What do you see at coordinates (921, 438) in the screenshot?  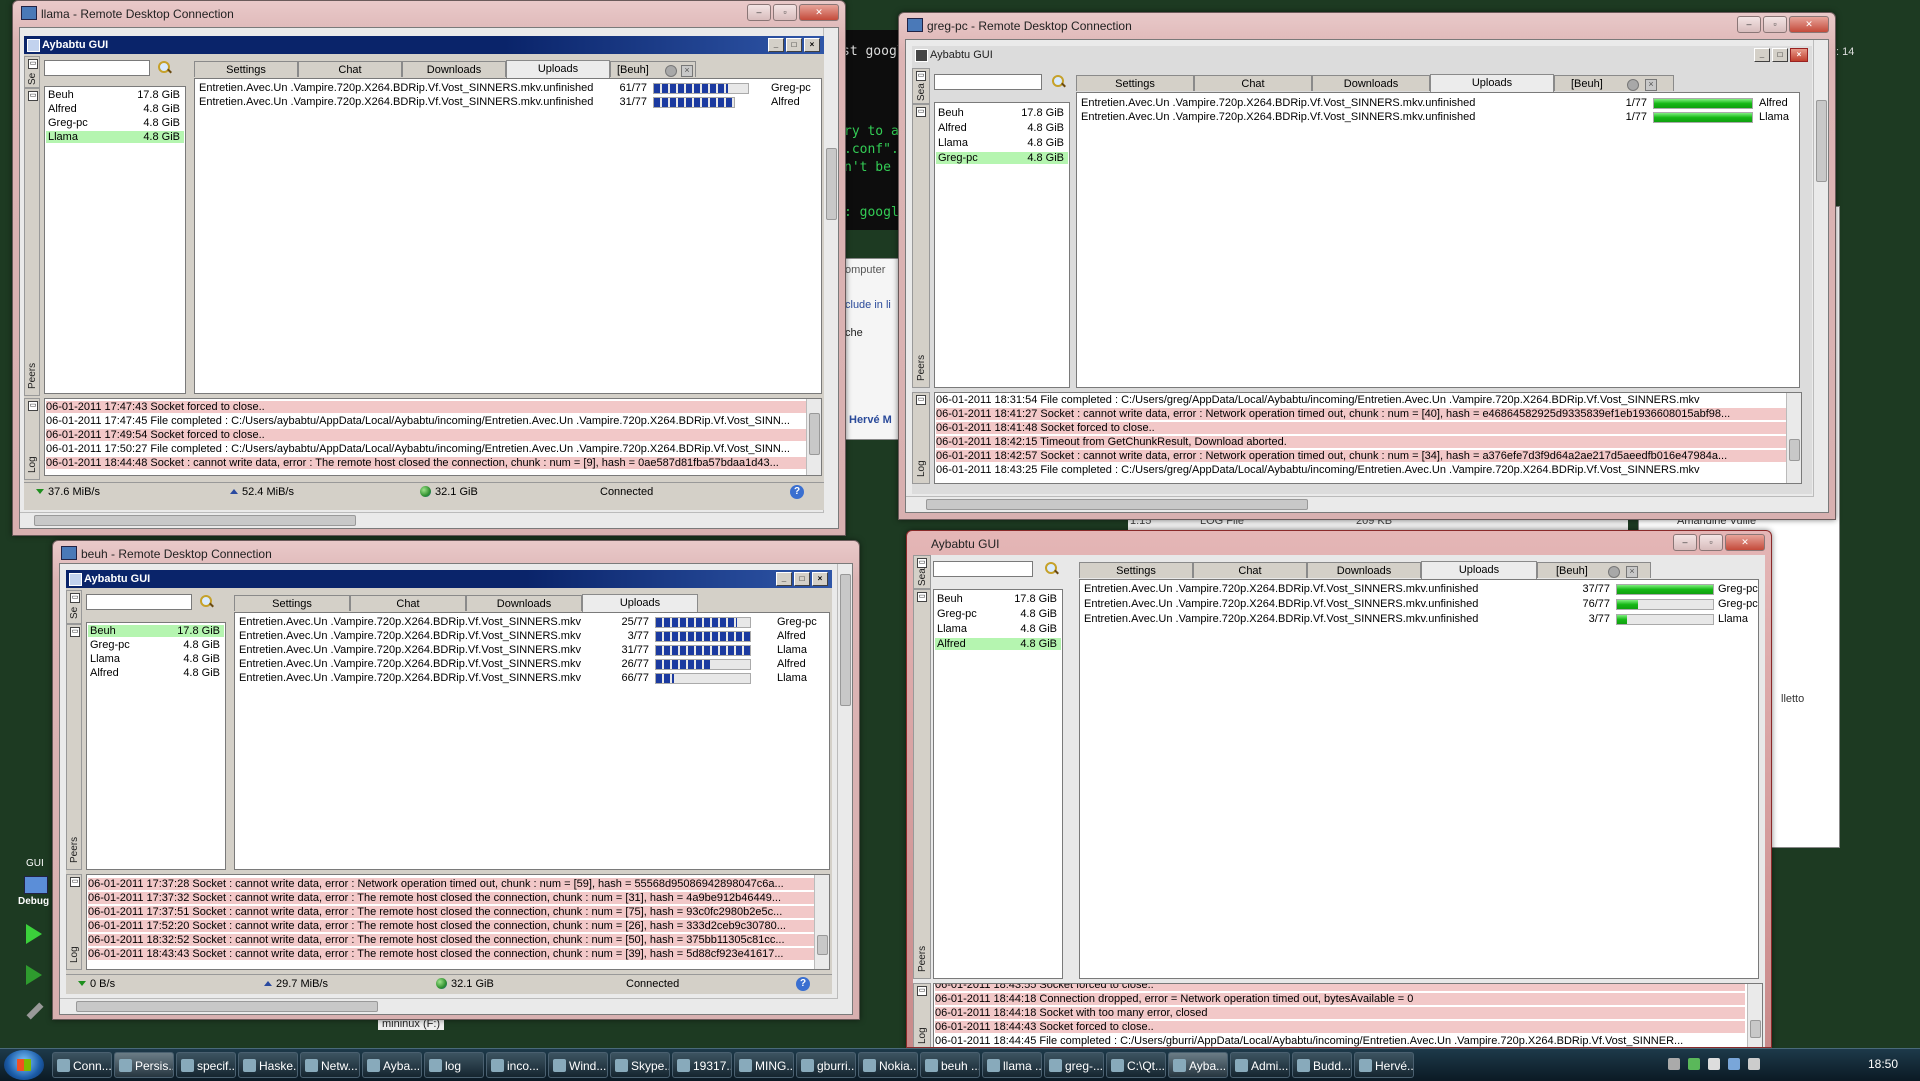 I see `log-dock-tab: ▭ Log` at bounding box center [921, 438].